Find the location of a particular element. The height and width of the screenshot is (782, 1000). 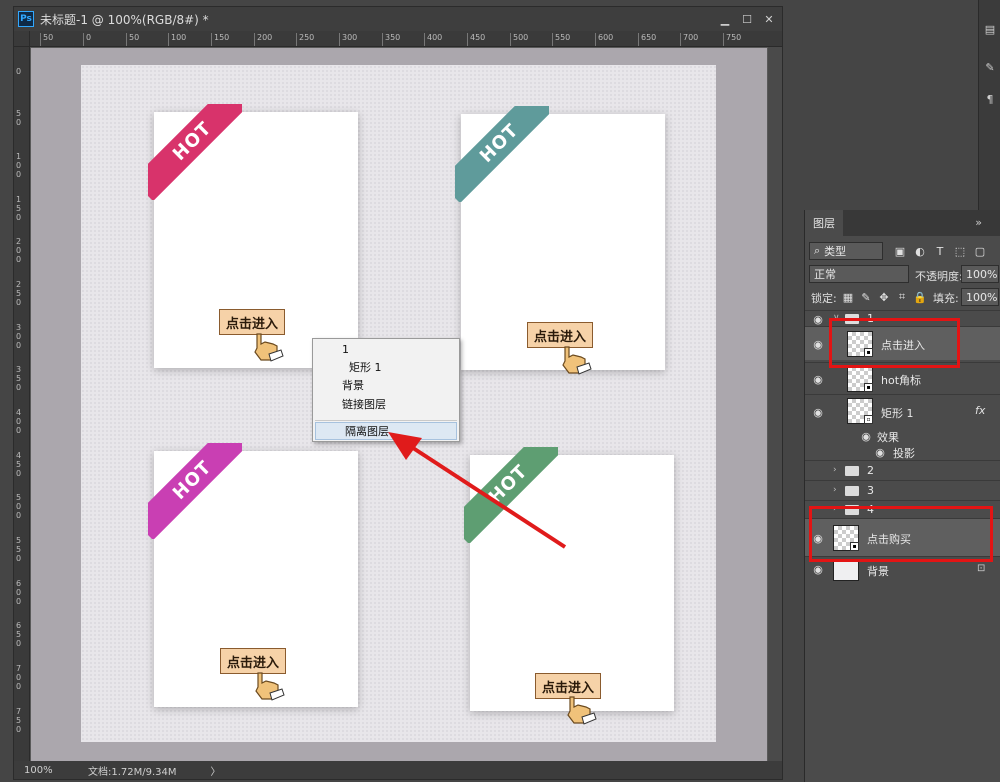

ruler-tick: 100 is located at coordinates (177, 39).